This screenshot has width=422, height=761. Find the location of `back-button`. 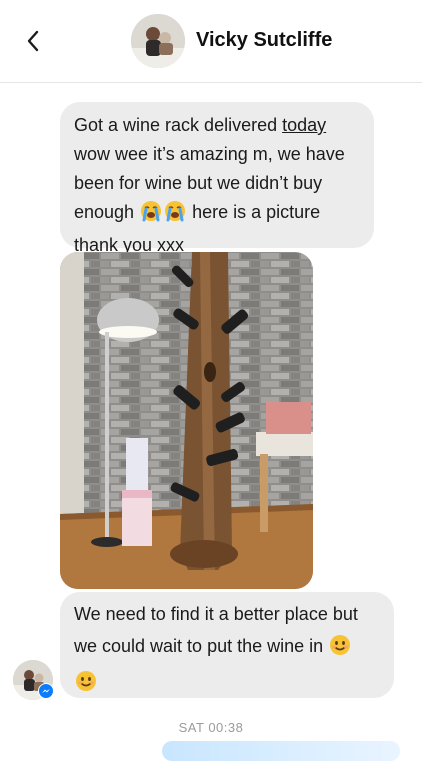

back-button is located at coordinates (33, 41).